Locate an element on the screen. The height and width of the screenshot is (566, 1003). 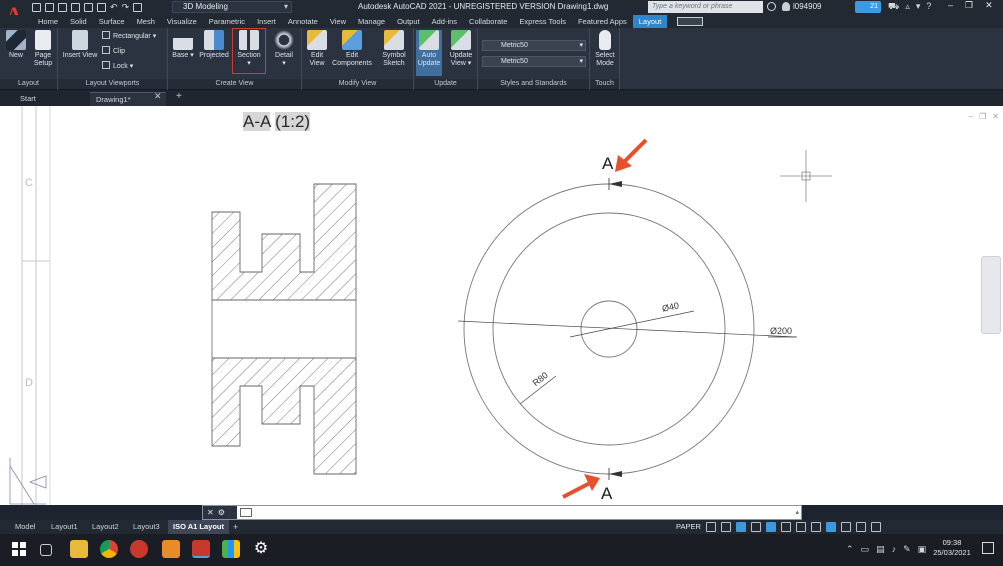
grid-icon is located at coordinates (711, 527).